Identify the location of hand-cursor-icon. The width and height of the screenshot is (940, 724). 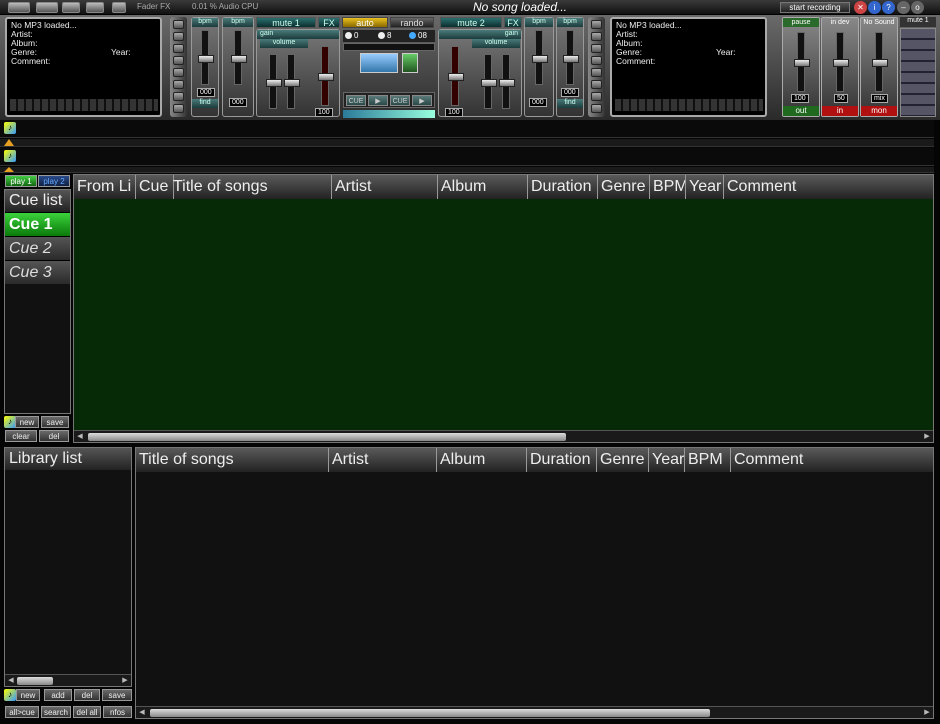
(379, 63).